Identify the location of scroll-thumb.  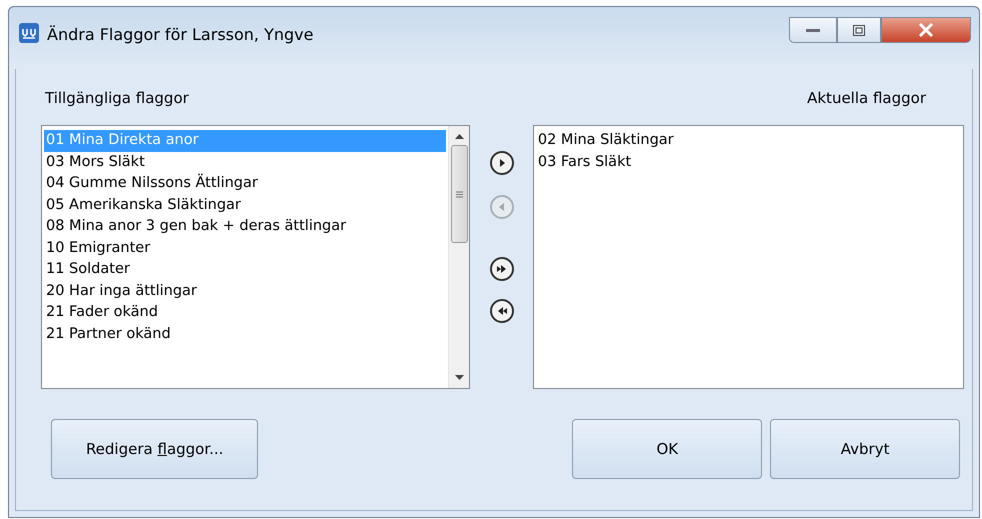
(459, 194).